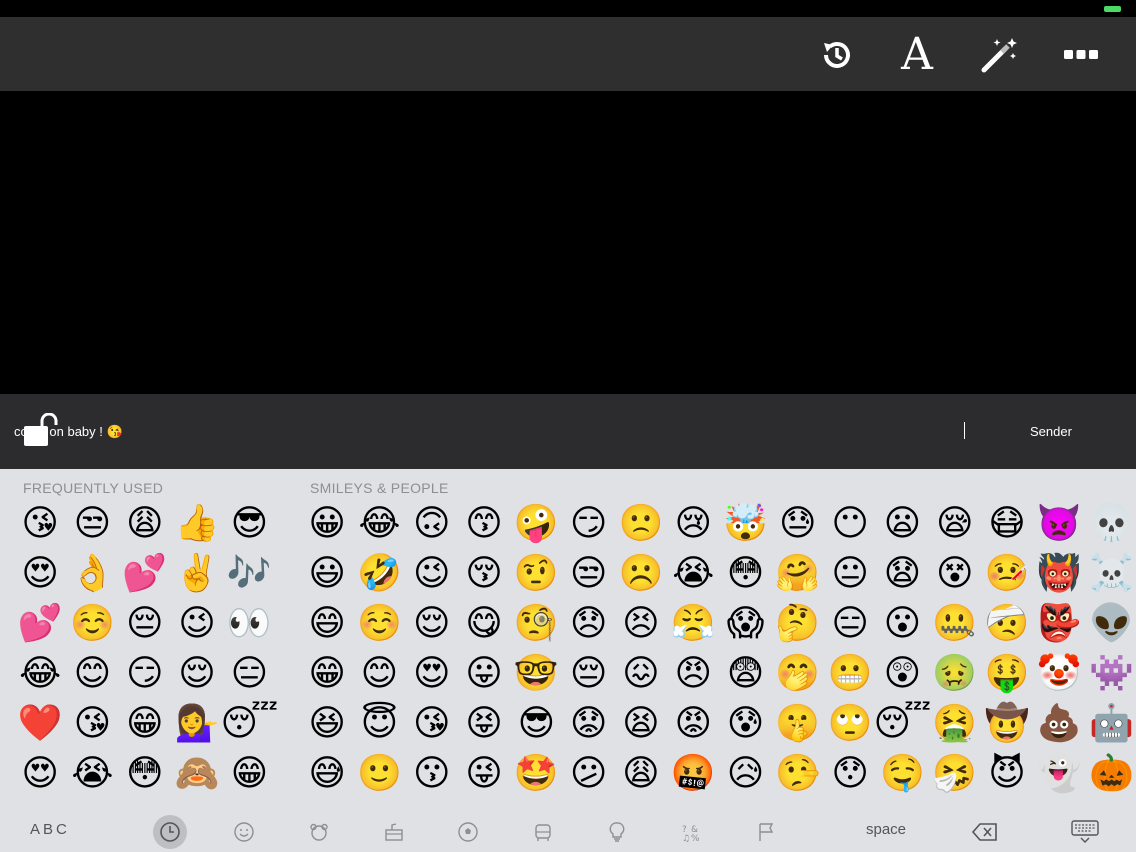  I want to click on emoji-key: 🙄, so click(850, 724).